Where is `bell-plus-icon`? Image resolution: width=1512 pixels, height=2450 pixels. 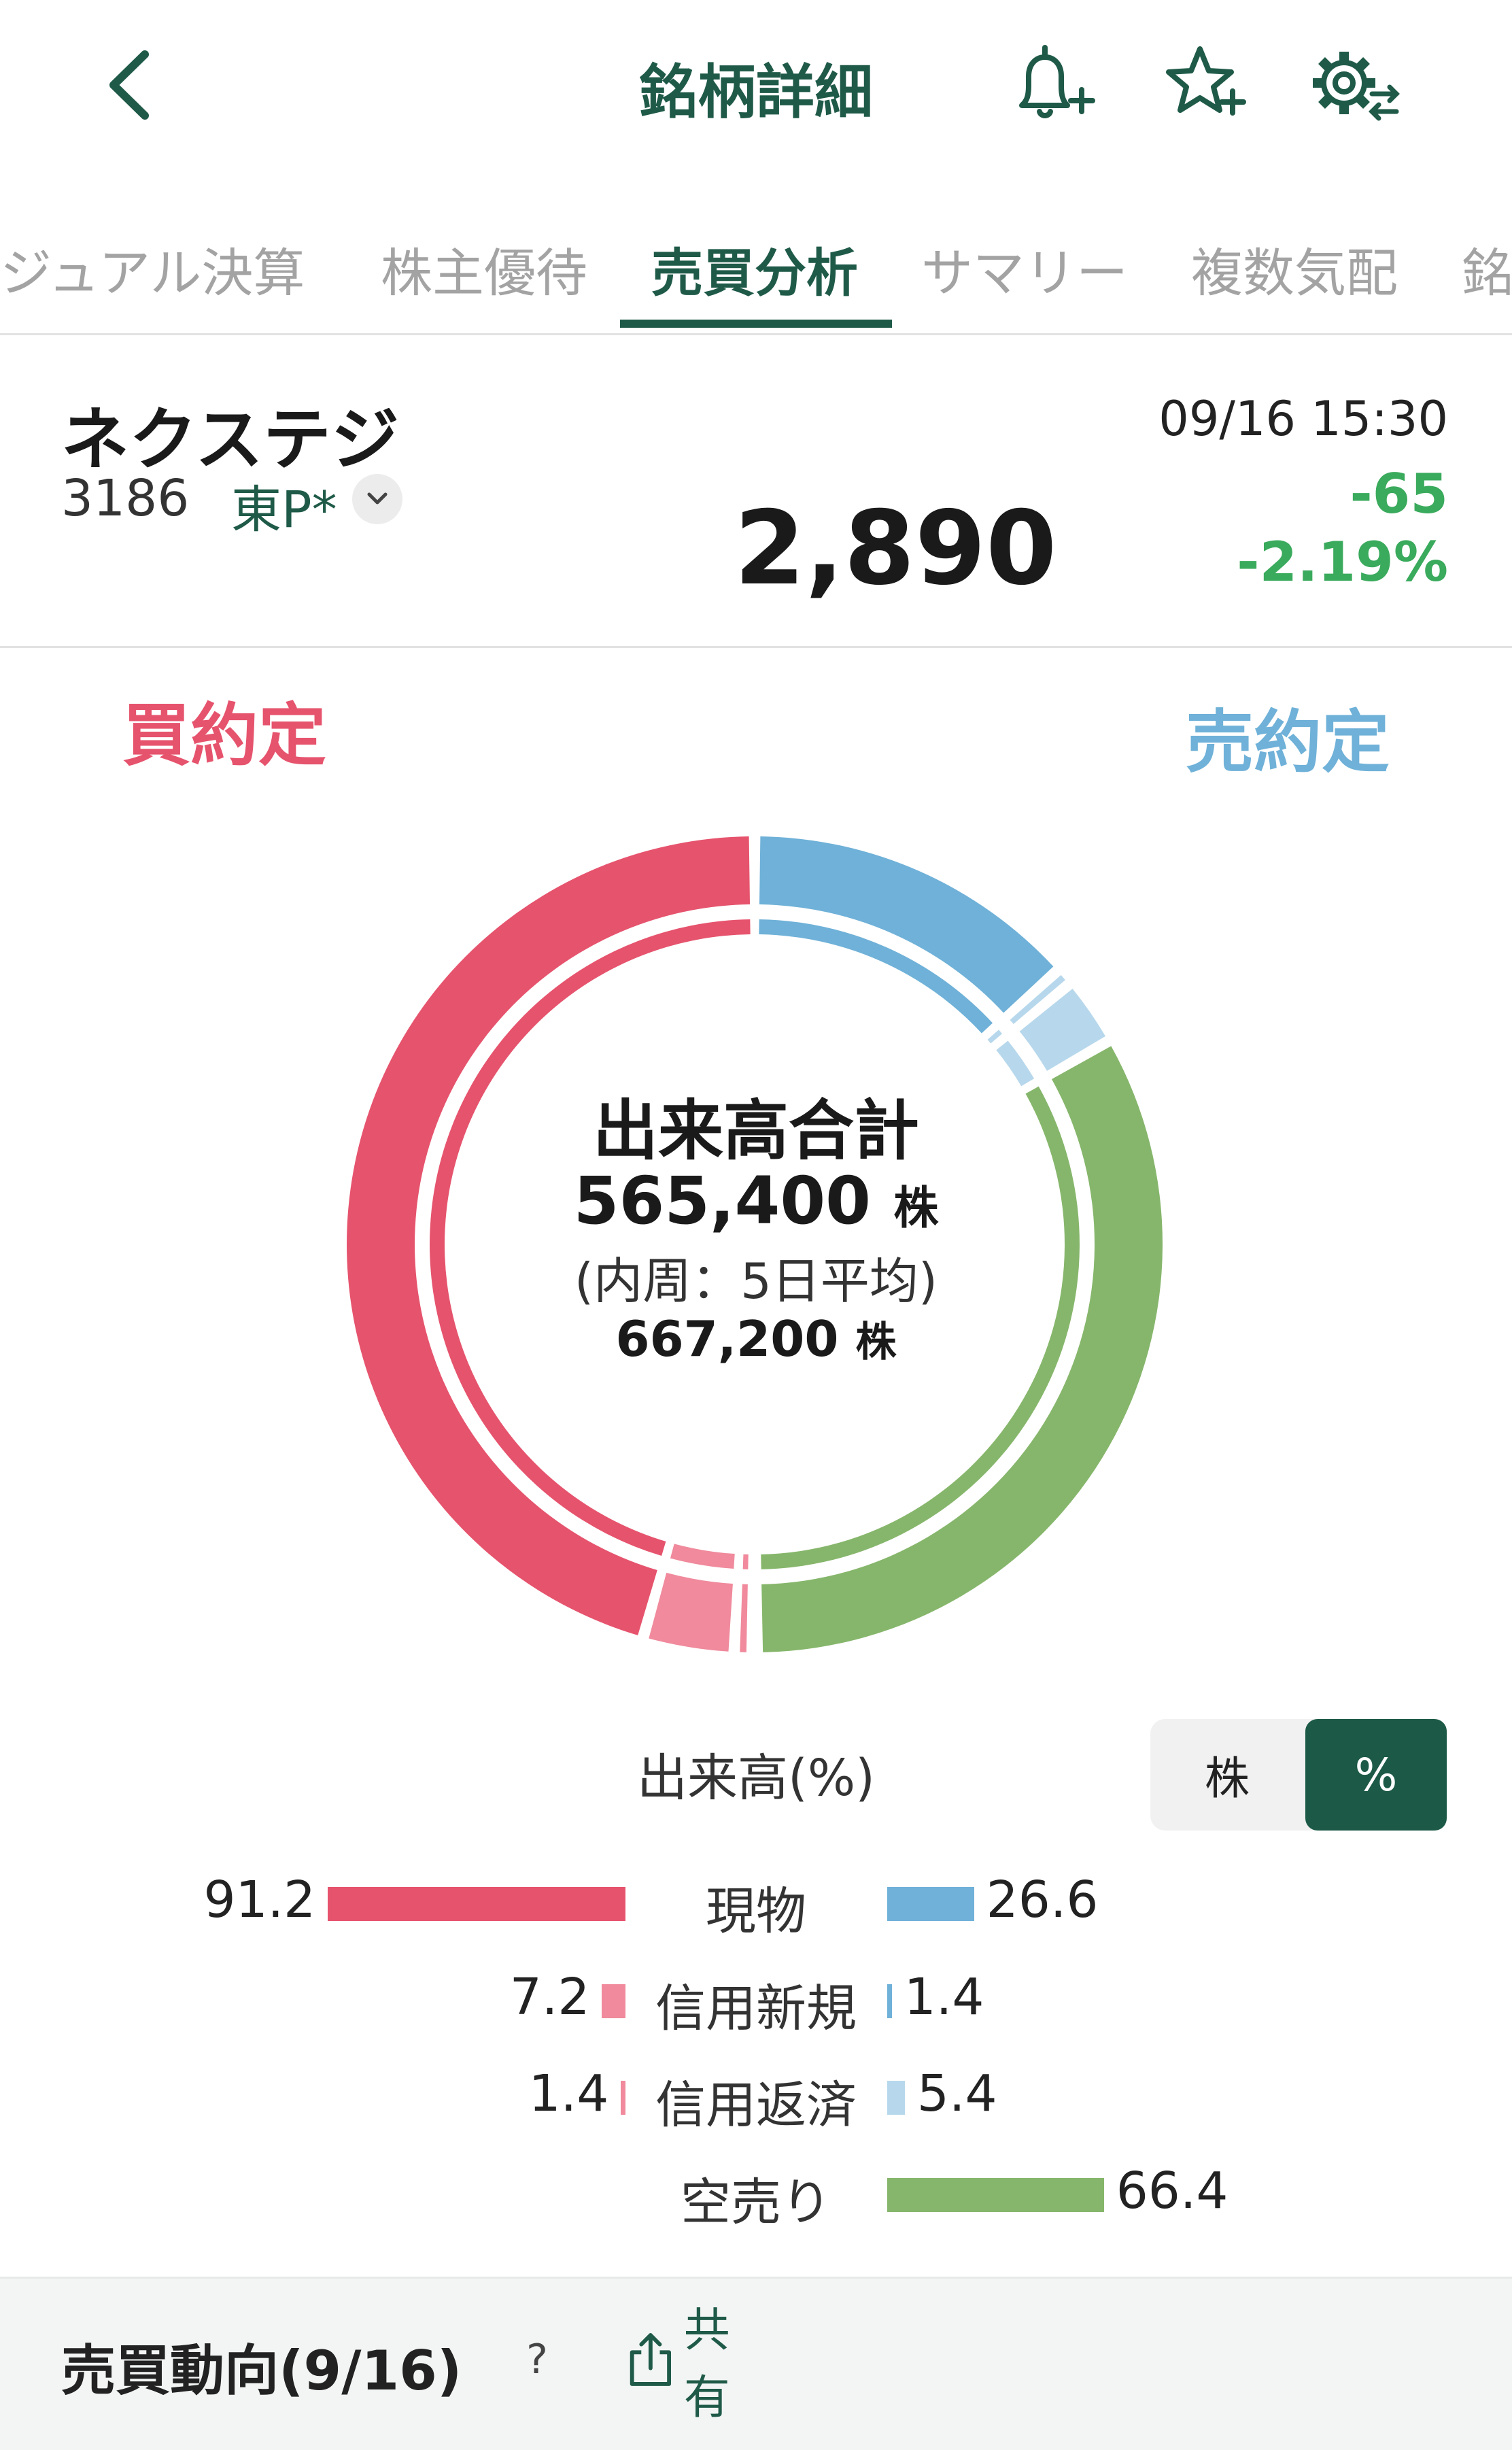 bell-plus-icon is located at coordinates (1057, 81).